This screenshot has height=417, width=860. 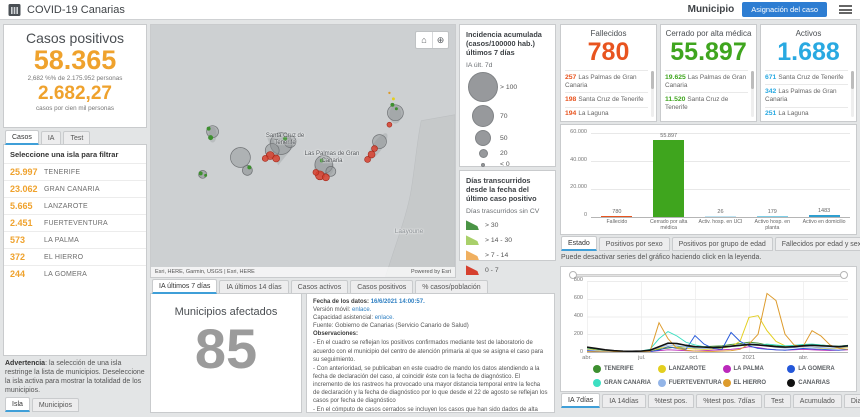 I want to click on island-row: 573 LA PALMA, so click(x=75, y=239).